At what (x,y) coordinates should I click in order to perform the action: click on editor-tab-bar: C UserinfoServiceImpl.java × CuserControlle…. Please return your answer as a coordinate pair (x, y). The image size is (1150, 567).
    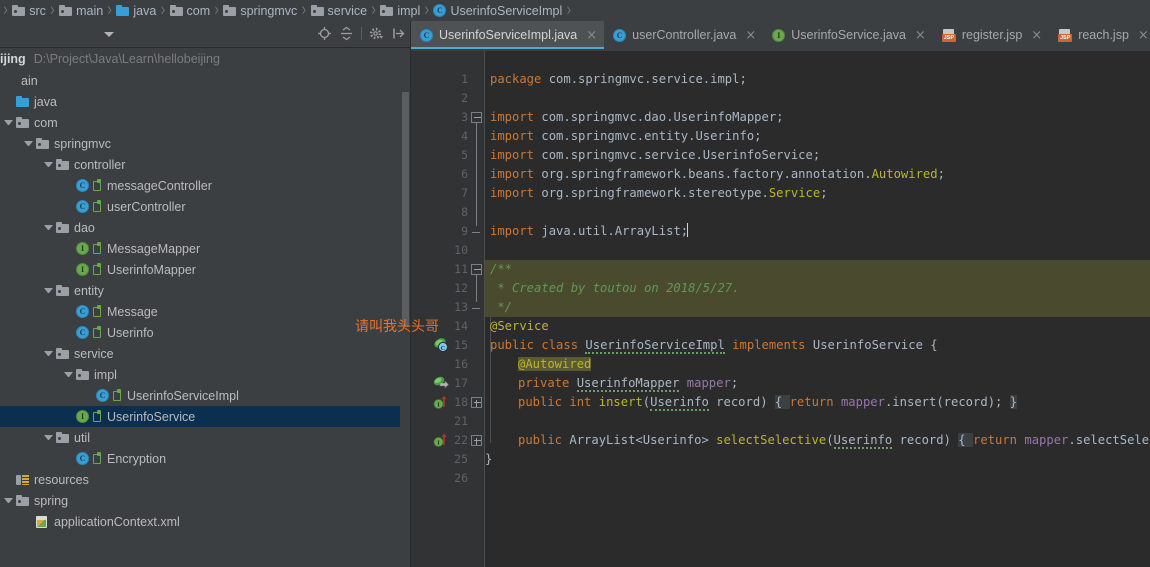
    Looking at the image, I should click on (780, 35).